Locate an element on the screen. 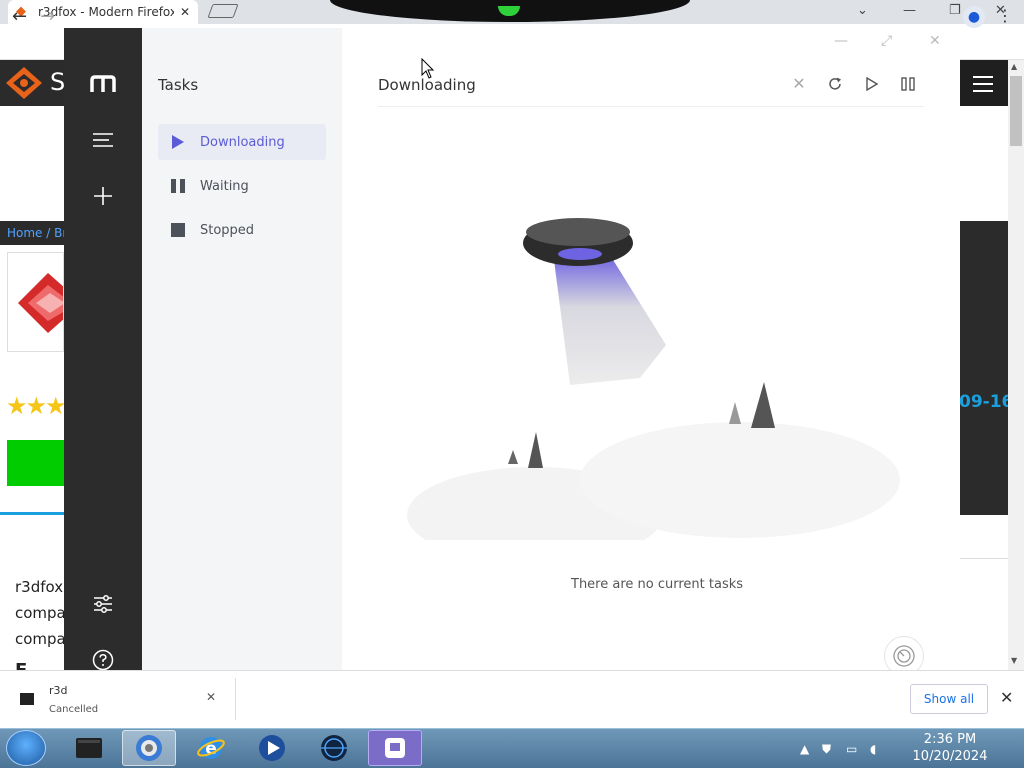 The width and height of the screenshot is (1024, 768). tab-list-icon: ⌄ is located at coordinates (862, 10).